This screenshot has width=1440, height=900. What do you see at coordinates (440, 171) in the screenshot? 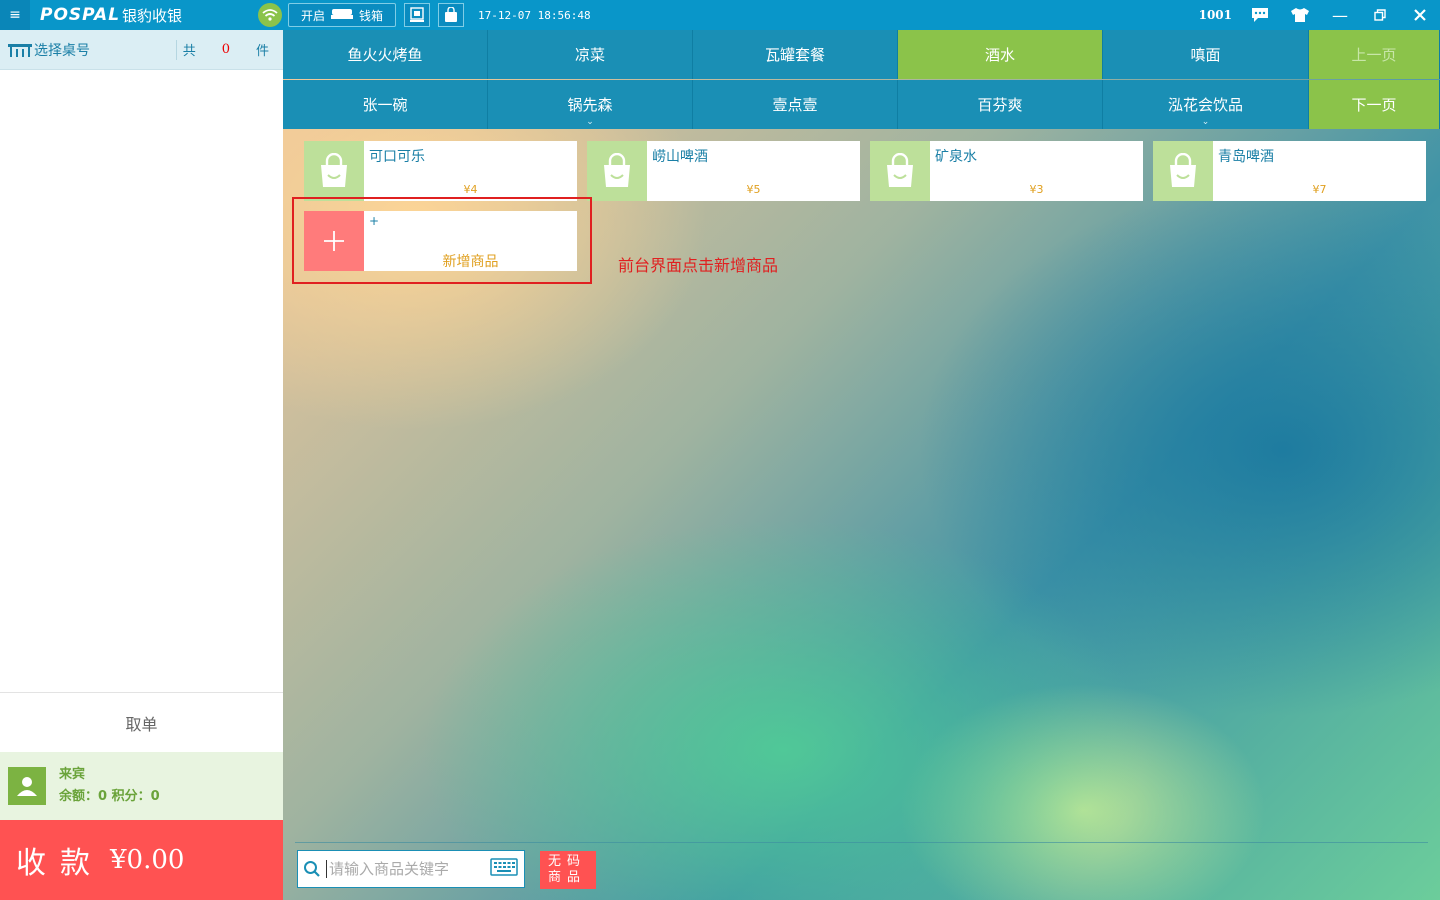
I see `product-card: 可口可乐 ¥4` at bounding box center [440, 171].